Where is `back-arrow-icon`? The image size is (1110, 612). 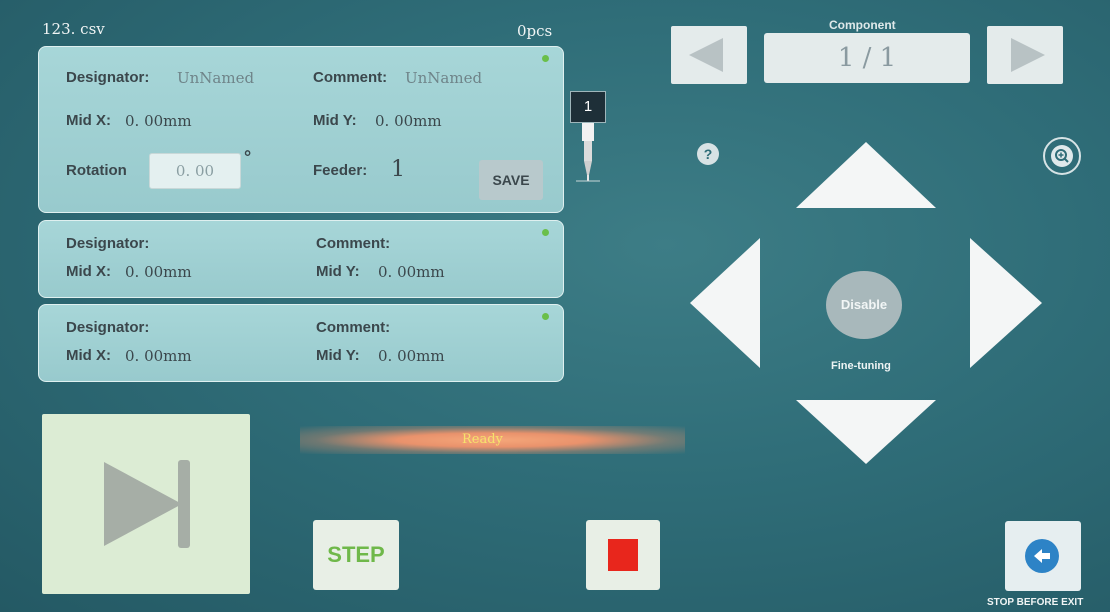
back-arrow-icon is located at coordinates (1042, 556).